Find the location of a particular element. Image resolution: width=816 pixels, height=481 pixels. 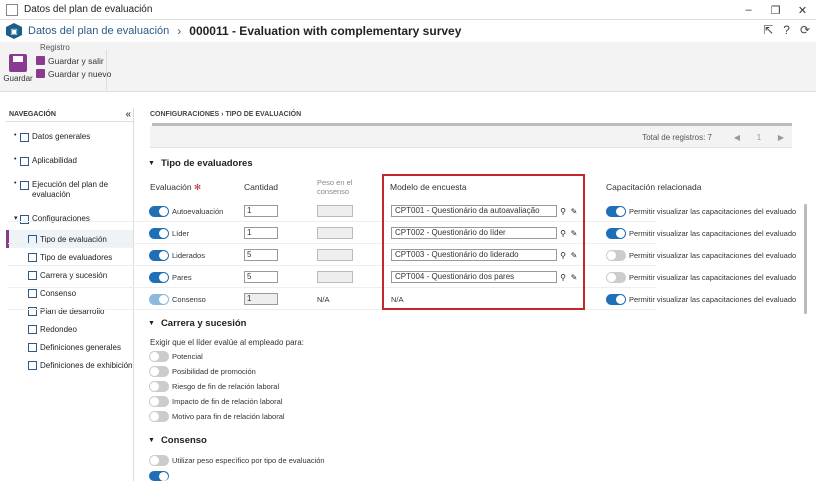

maximize-button: ❐ is located at coordinates (775, 10).